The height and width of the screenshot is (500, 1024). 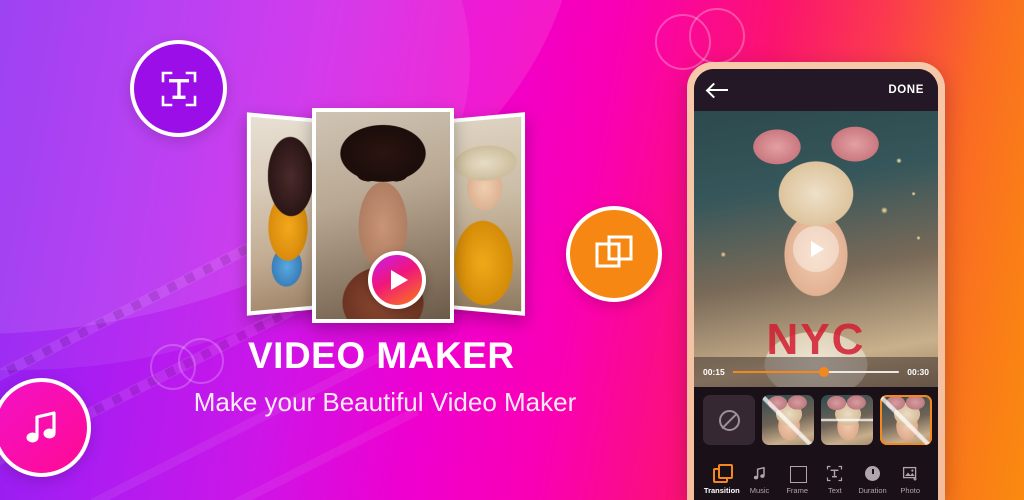 I want to click on text-bracket-icon, so click(x=178, y=88).